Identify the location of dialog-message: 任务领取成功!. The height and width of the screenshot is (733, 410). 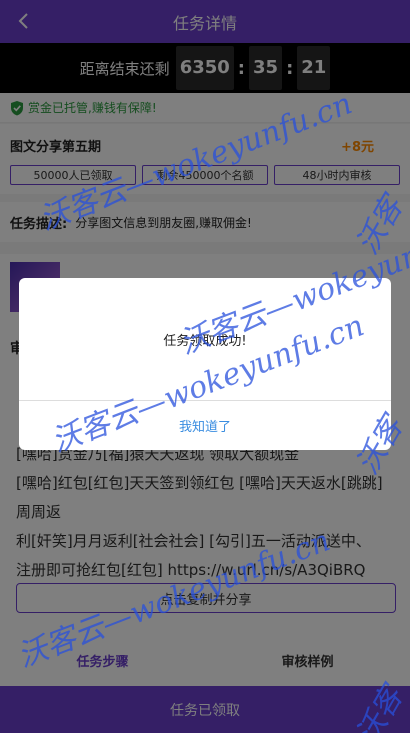
(205, 341).